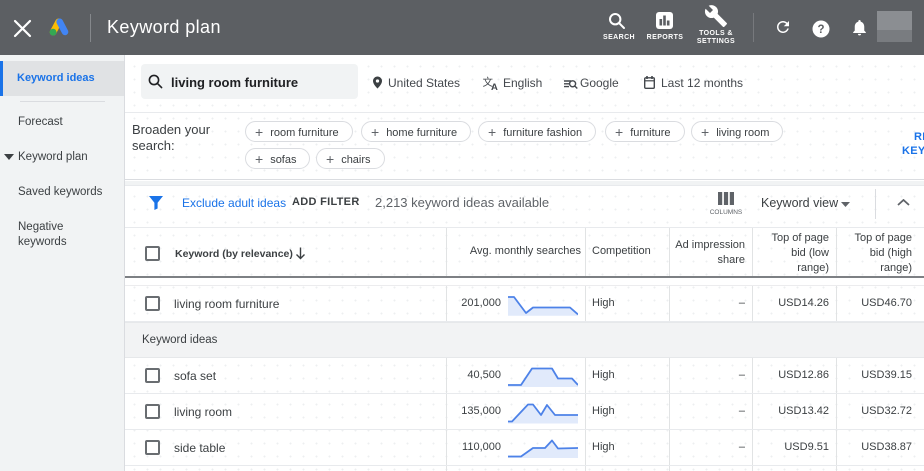 The height and width of the screenshot is (471, 924). I want to click on svg-text: A, so click(494, 86).